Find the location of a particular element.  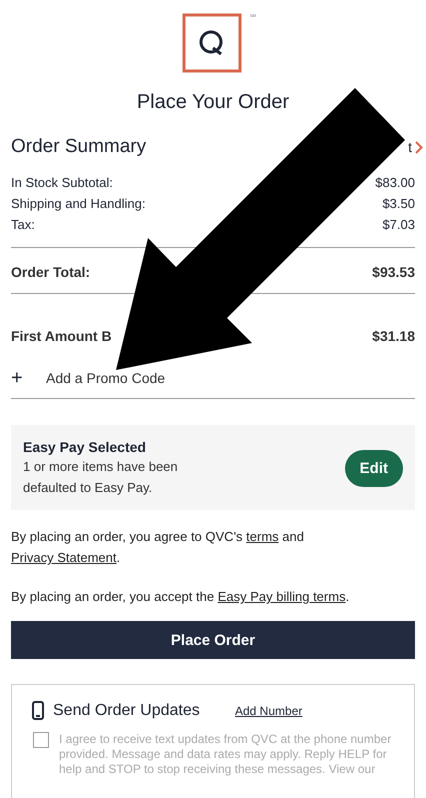

terms-text: By placing an order, you accept the Easy Pay billing terms. is located at coordinates (180, 597).